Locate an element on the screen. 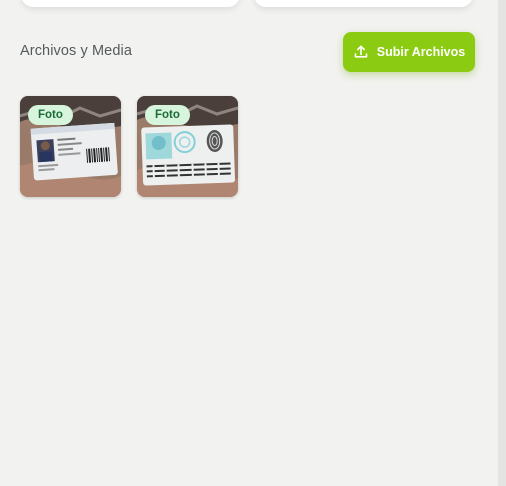  upload-files-button: Subir Archivos is located at coordinates (409, 52).